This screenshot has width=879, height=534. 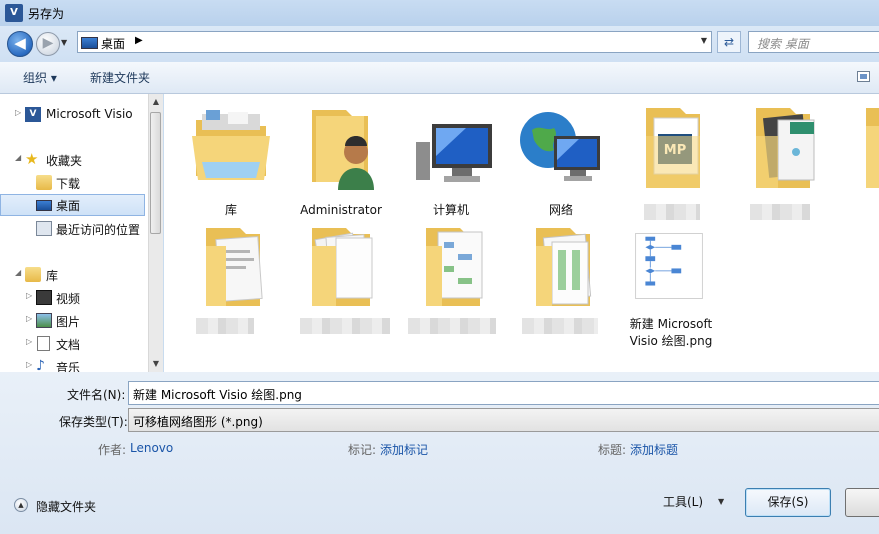 What do you see at coordinates (439, 78) in the screenshot?
I see `command-toolbar: 组织 ▾ 新建文件夹` at bounding box center [439, 78].